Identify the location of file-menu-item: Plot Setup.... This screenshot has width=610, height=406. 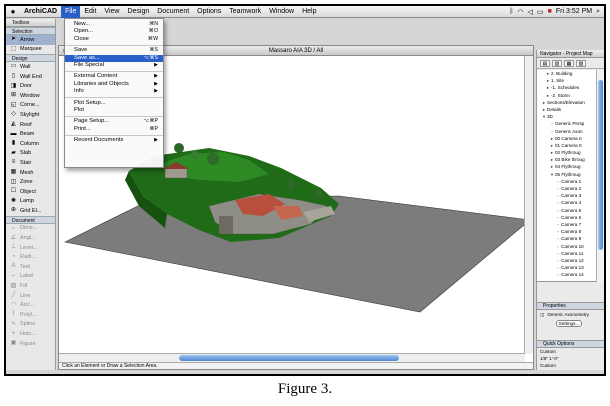
(114, 103).